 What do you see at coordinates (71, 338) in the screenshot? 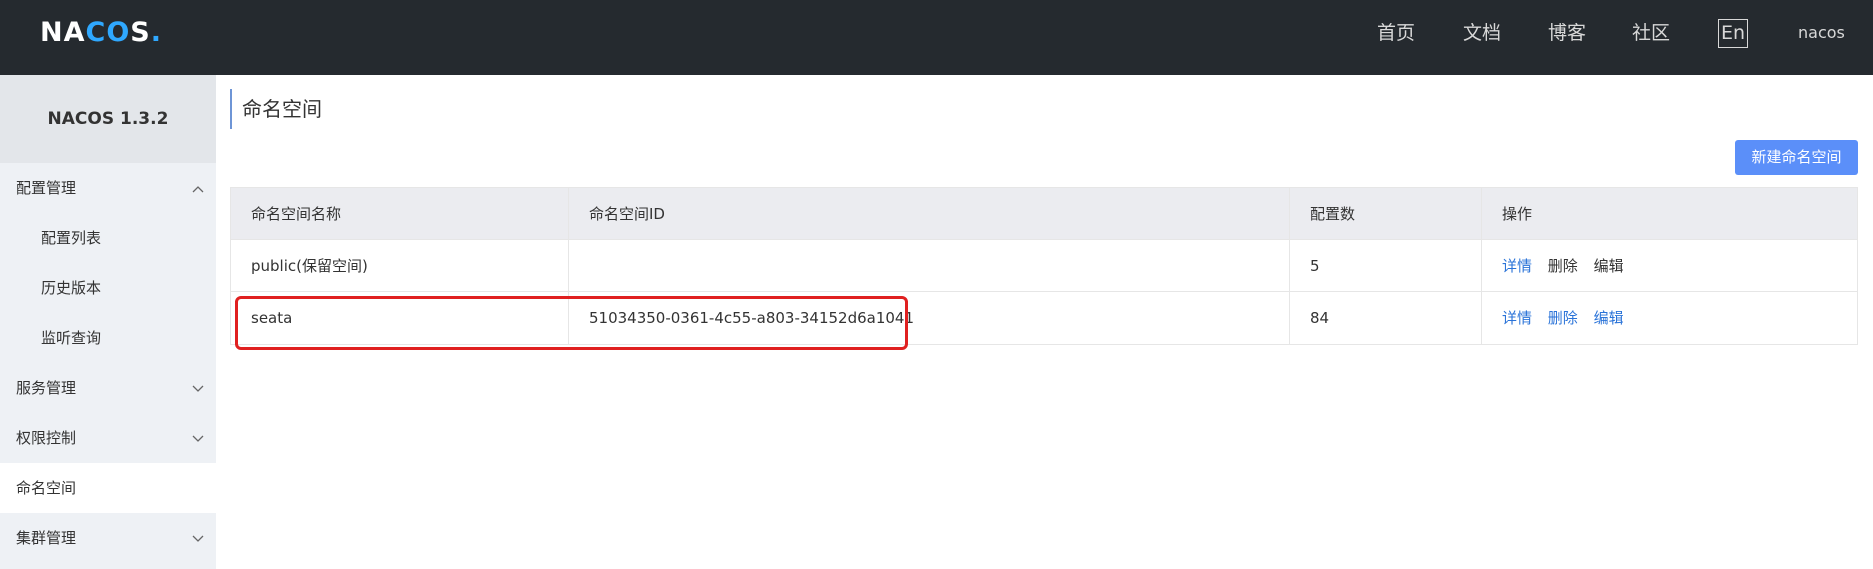
I see `sidebar-item-label: 监听查询` at bounding box center [71, 338].